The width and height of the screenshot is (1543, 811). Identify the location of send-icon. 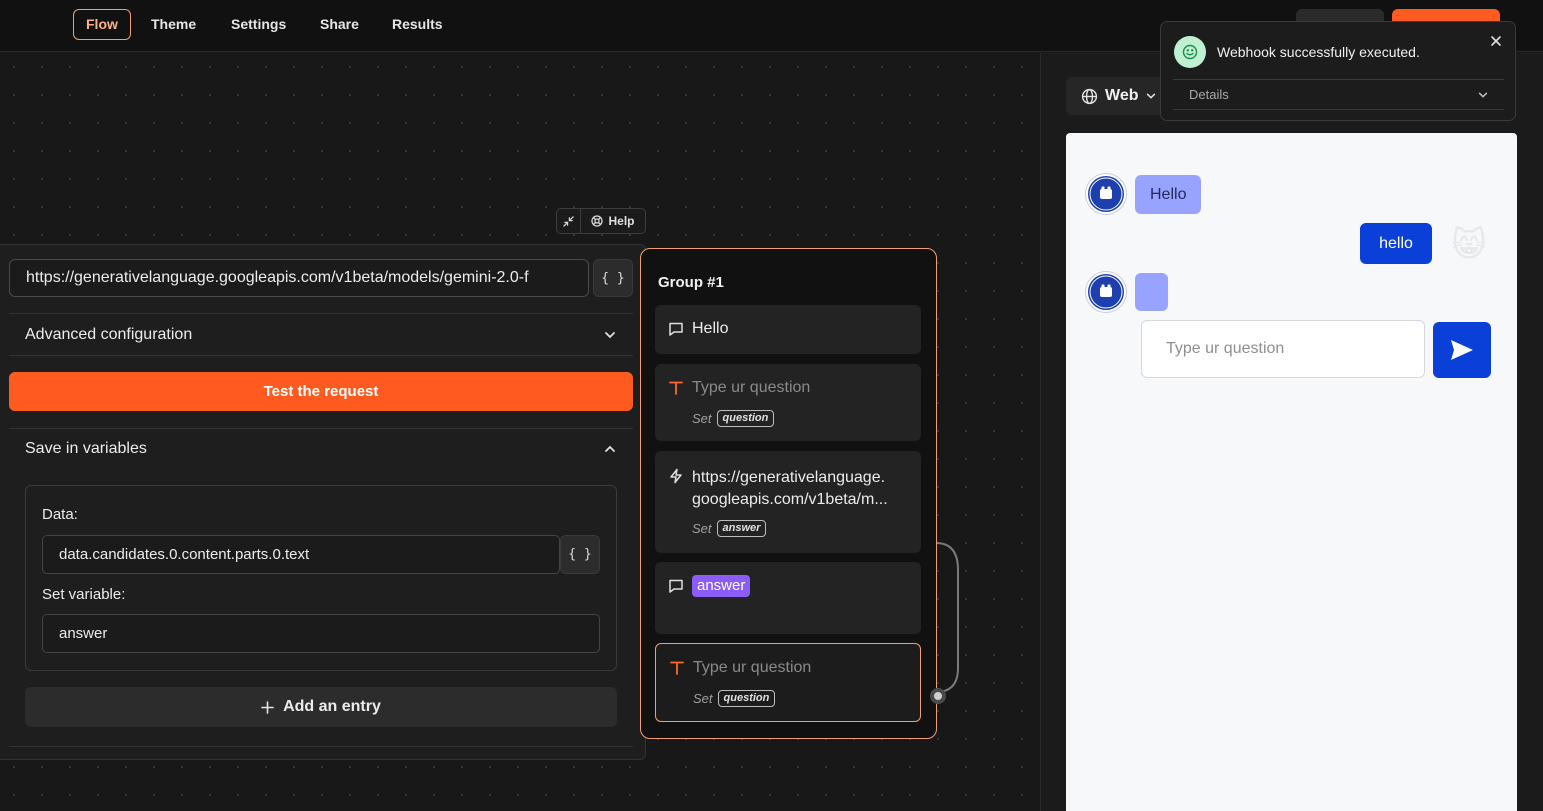
(1462, 350).